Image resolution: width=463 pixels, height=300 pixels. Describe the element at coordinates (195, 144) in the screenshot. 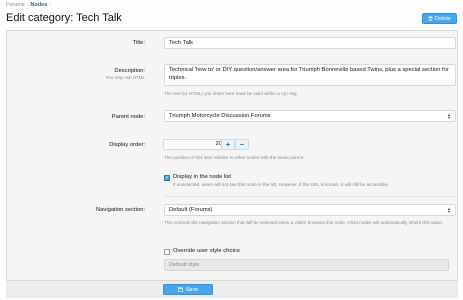

I see `display-order-input: 20` at that location.